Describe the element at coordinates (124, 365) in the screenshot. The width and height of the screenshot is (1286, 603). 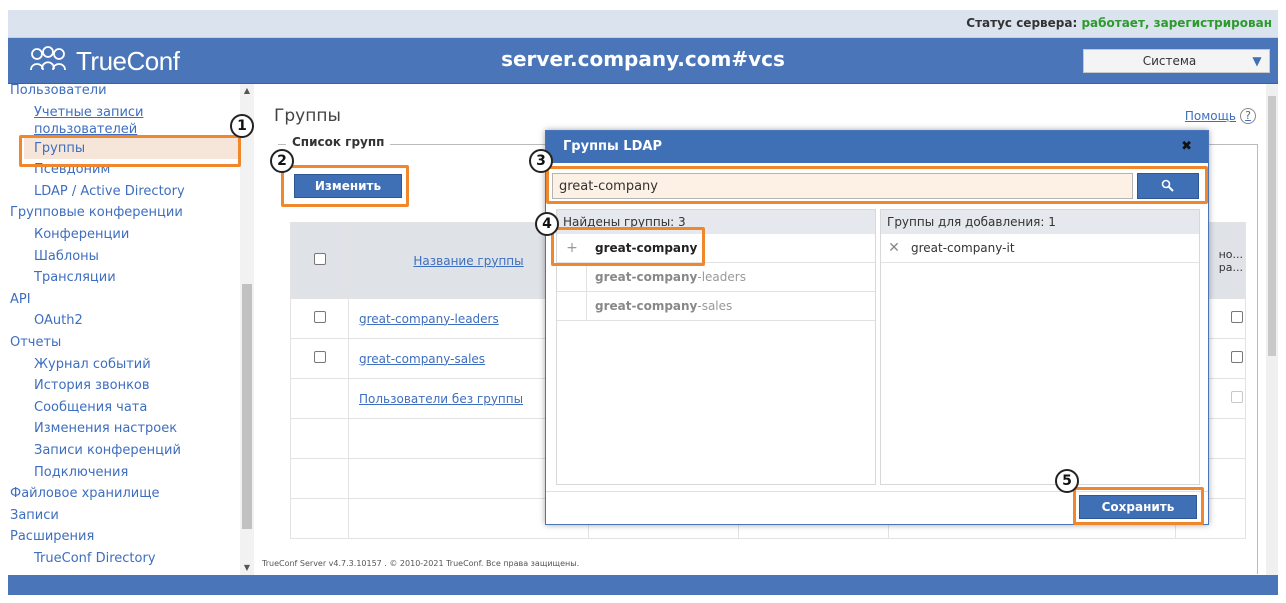
I see `sidebar-item-event-log: Журнал событий` at that location.